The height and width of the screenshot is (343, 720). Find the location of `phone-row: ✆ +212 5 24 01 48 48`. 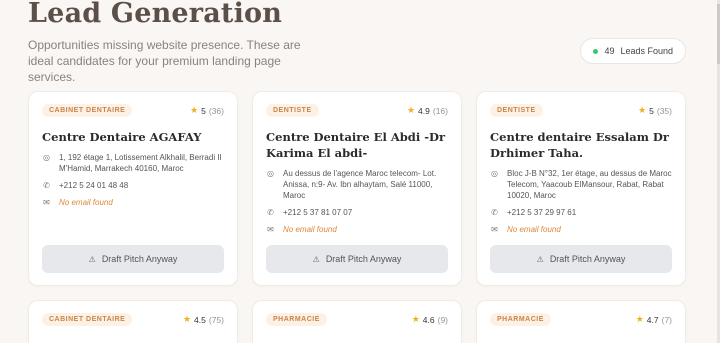

phone-row: ✆ +212 5 24 01 48 48 is located at coordinates (133, 185).